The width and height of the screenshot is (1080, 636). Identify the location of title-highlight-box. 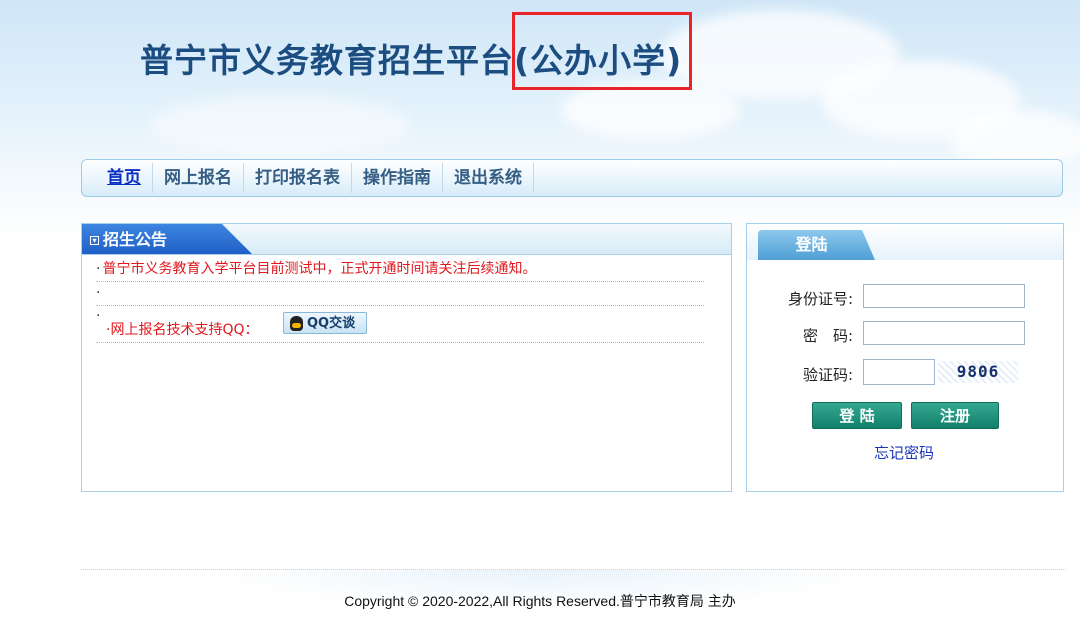
(602, 51).